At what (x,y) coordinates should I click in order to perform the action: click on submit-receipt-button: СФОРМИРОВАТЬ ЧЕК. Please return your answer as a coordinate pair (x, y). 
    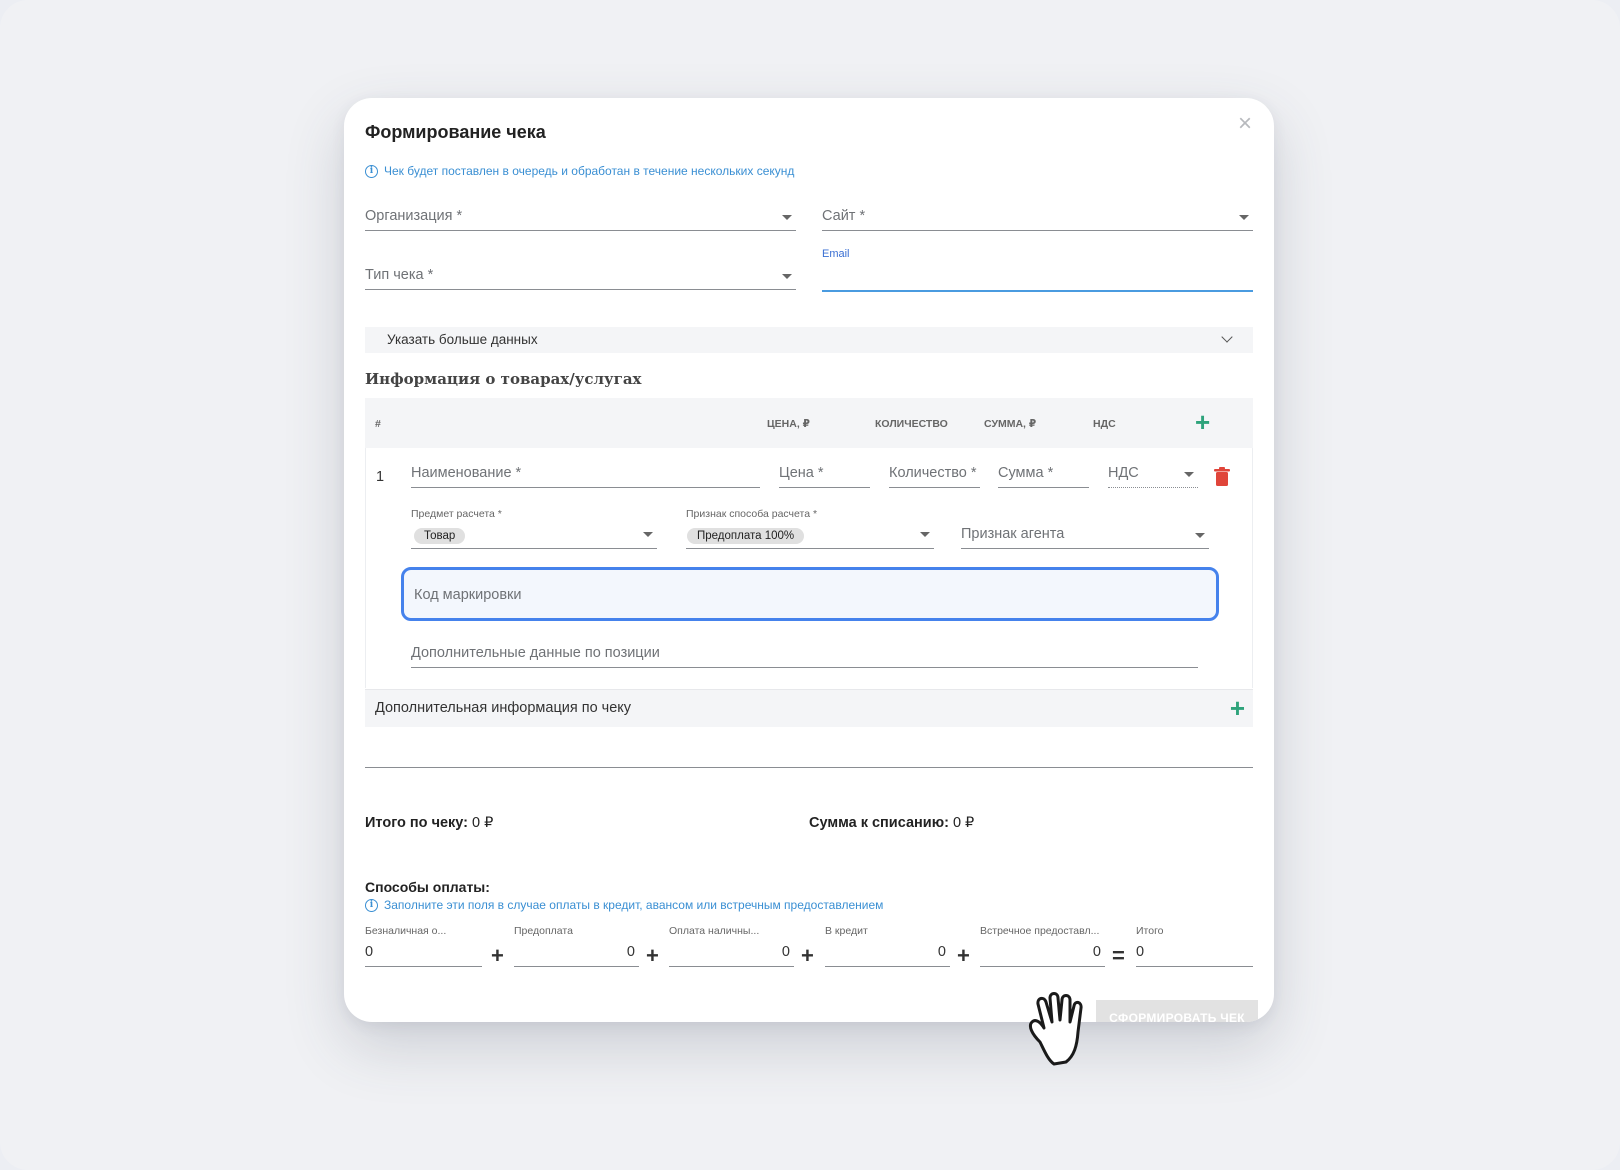
    Looking at the image, I should click on (1177, 1011).